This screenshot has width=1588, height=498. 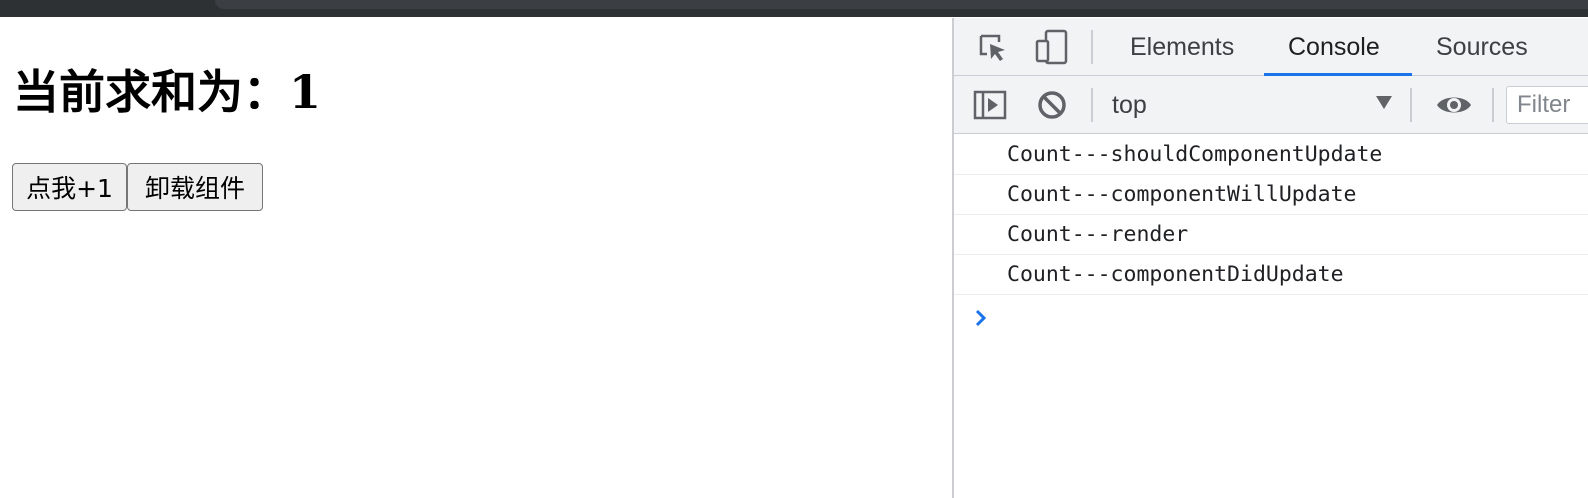 What do you see at coordinates (1052, 105) in the screenshot?
I see `clear-console-icon` at bounding box center [1052, 105].